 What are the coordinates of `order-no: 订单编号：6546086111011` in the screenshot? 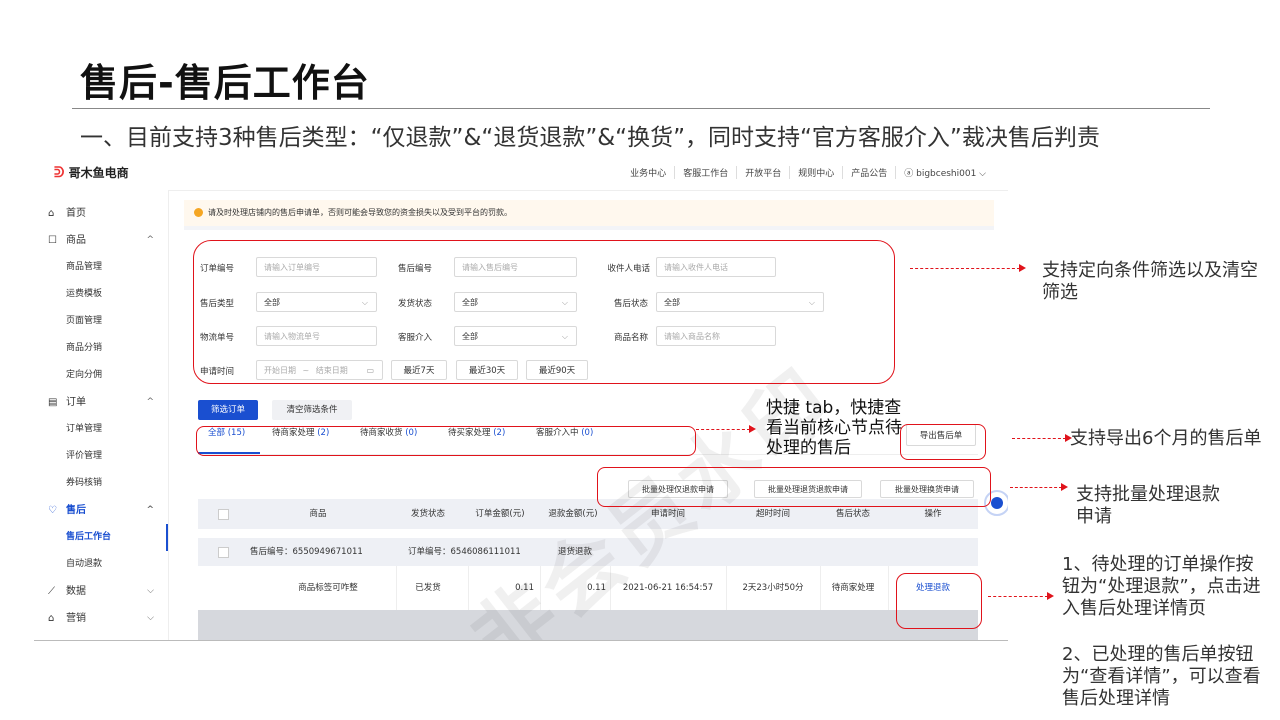 It's located at (464, 552).